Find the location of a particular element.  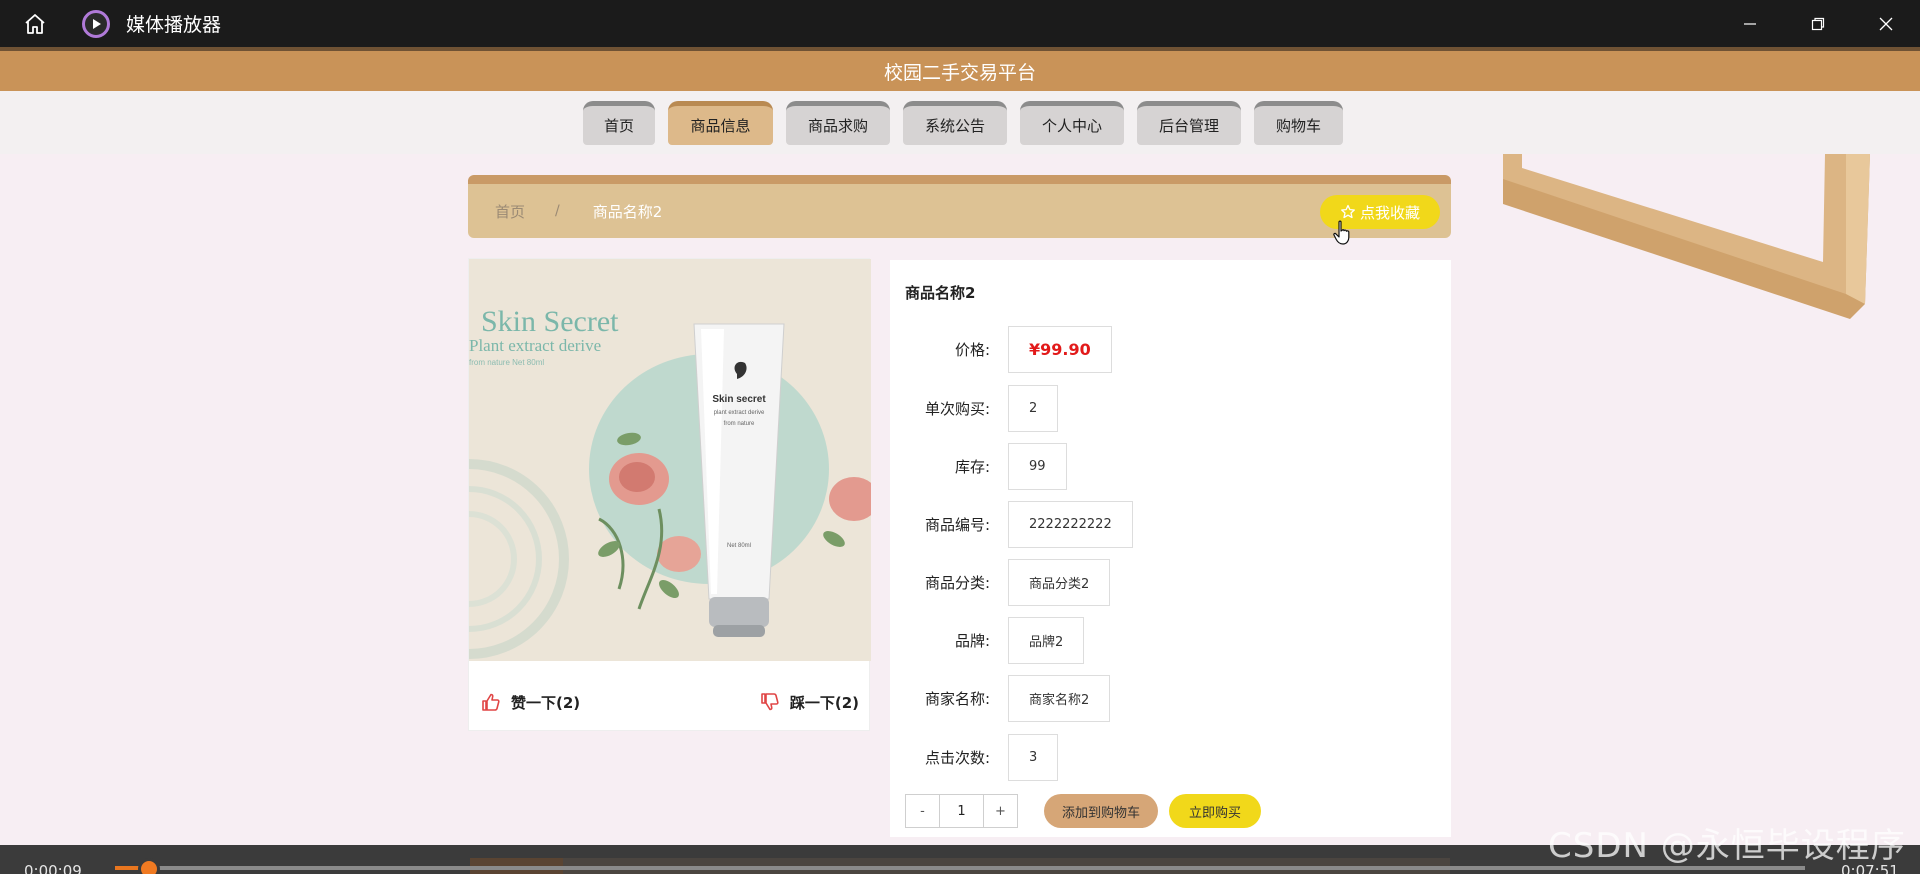

product-name: 商品名称2 is located at coordinates (940, 293).